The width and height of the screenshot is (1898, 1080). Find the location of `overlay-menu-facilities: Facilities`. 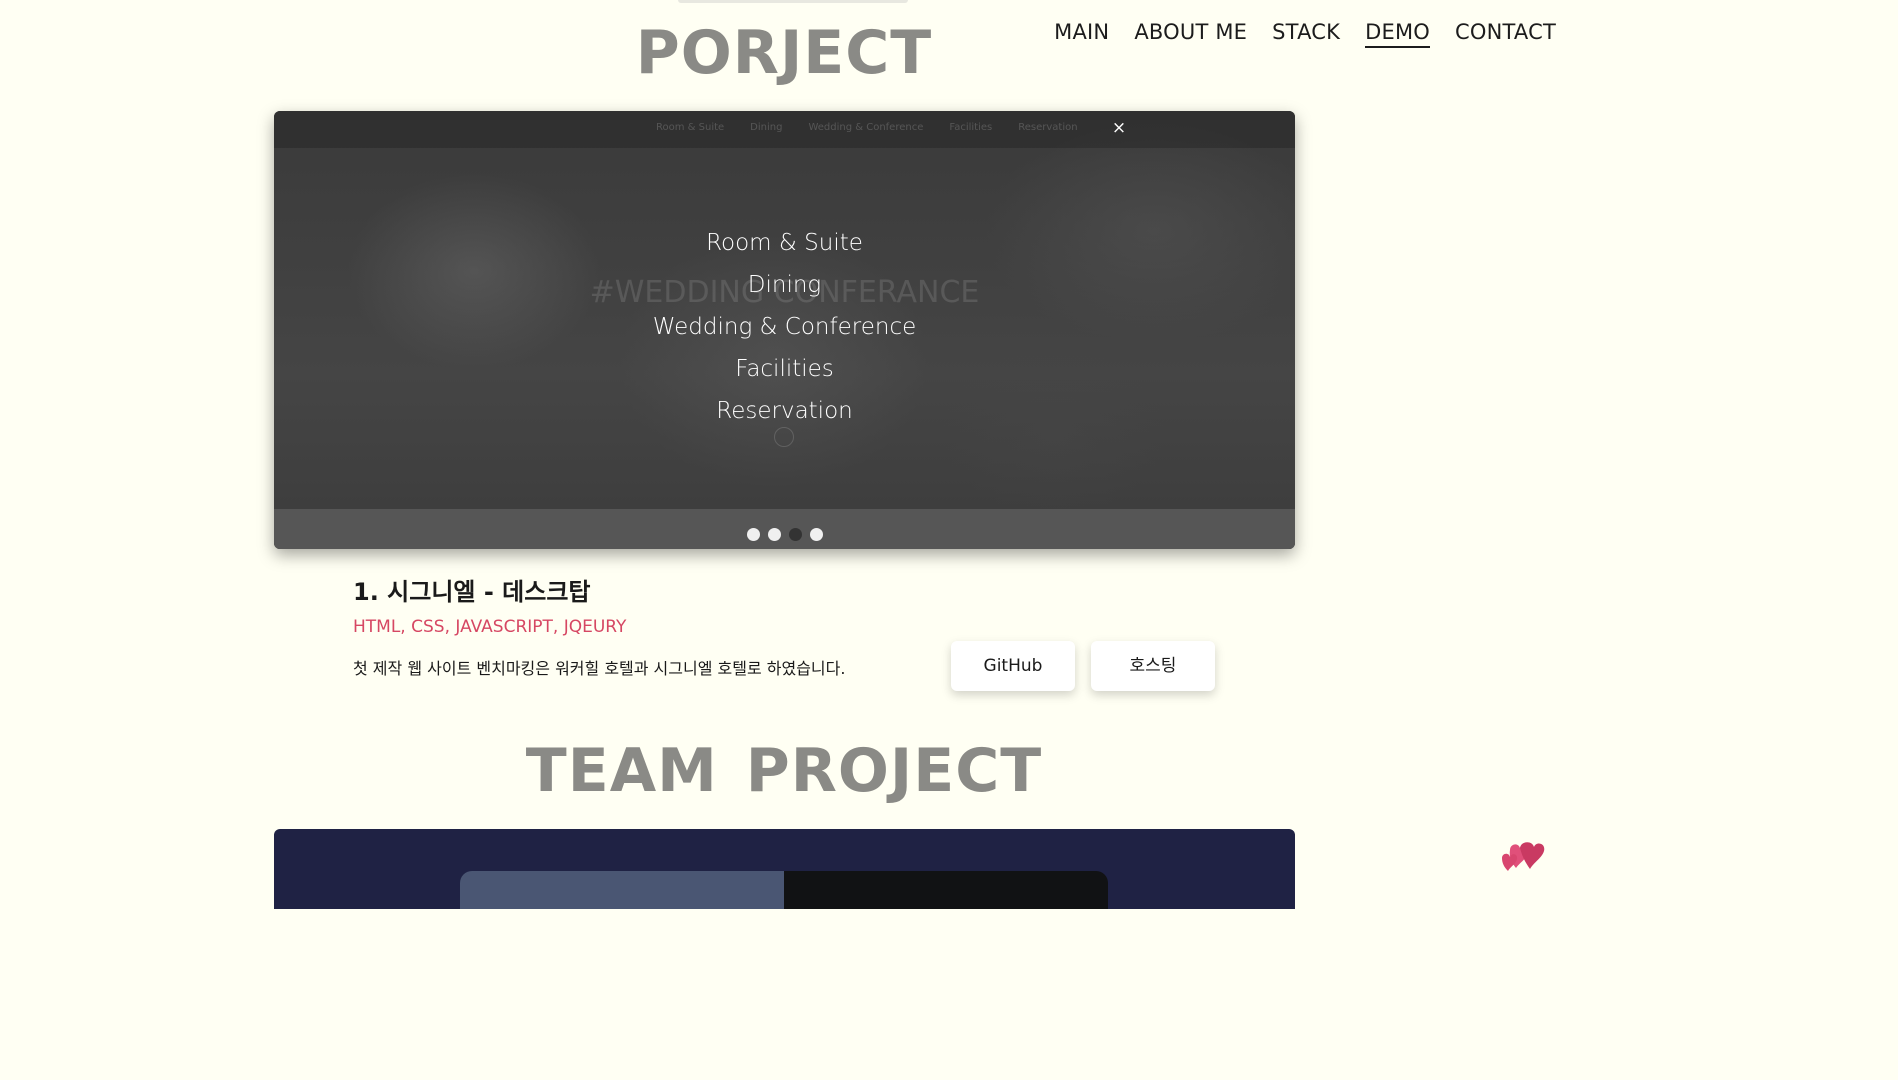

overlay-menu-facilities: Facilities is located at coordinates (784, 369).